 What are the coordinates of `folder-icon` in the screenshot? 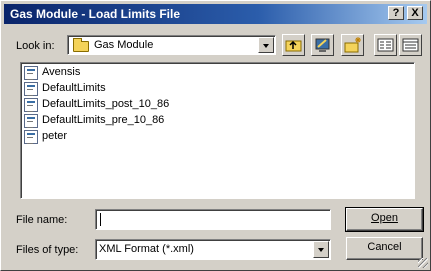 It's located at (81, 45).